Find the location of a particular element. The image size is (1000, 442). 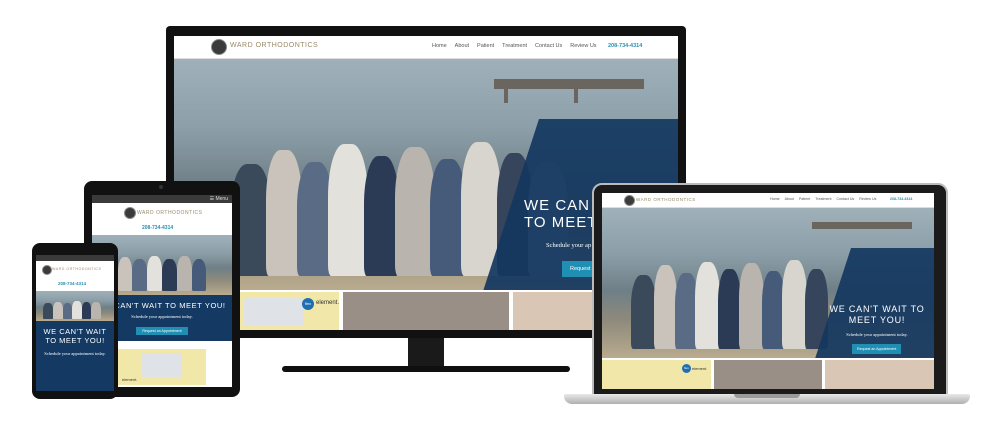

menu-button: ☰ Menu is located at coordinates (219, 199).